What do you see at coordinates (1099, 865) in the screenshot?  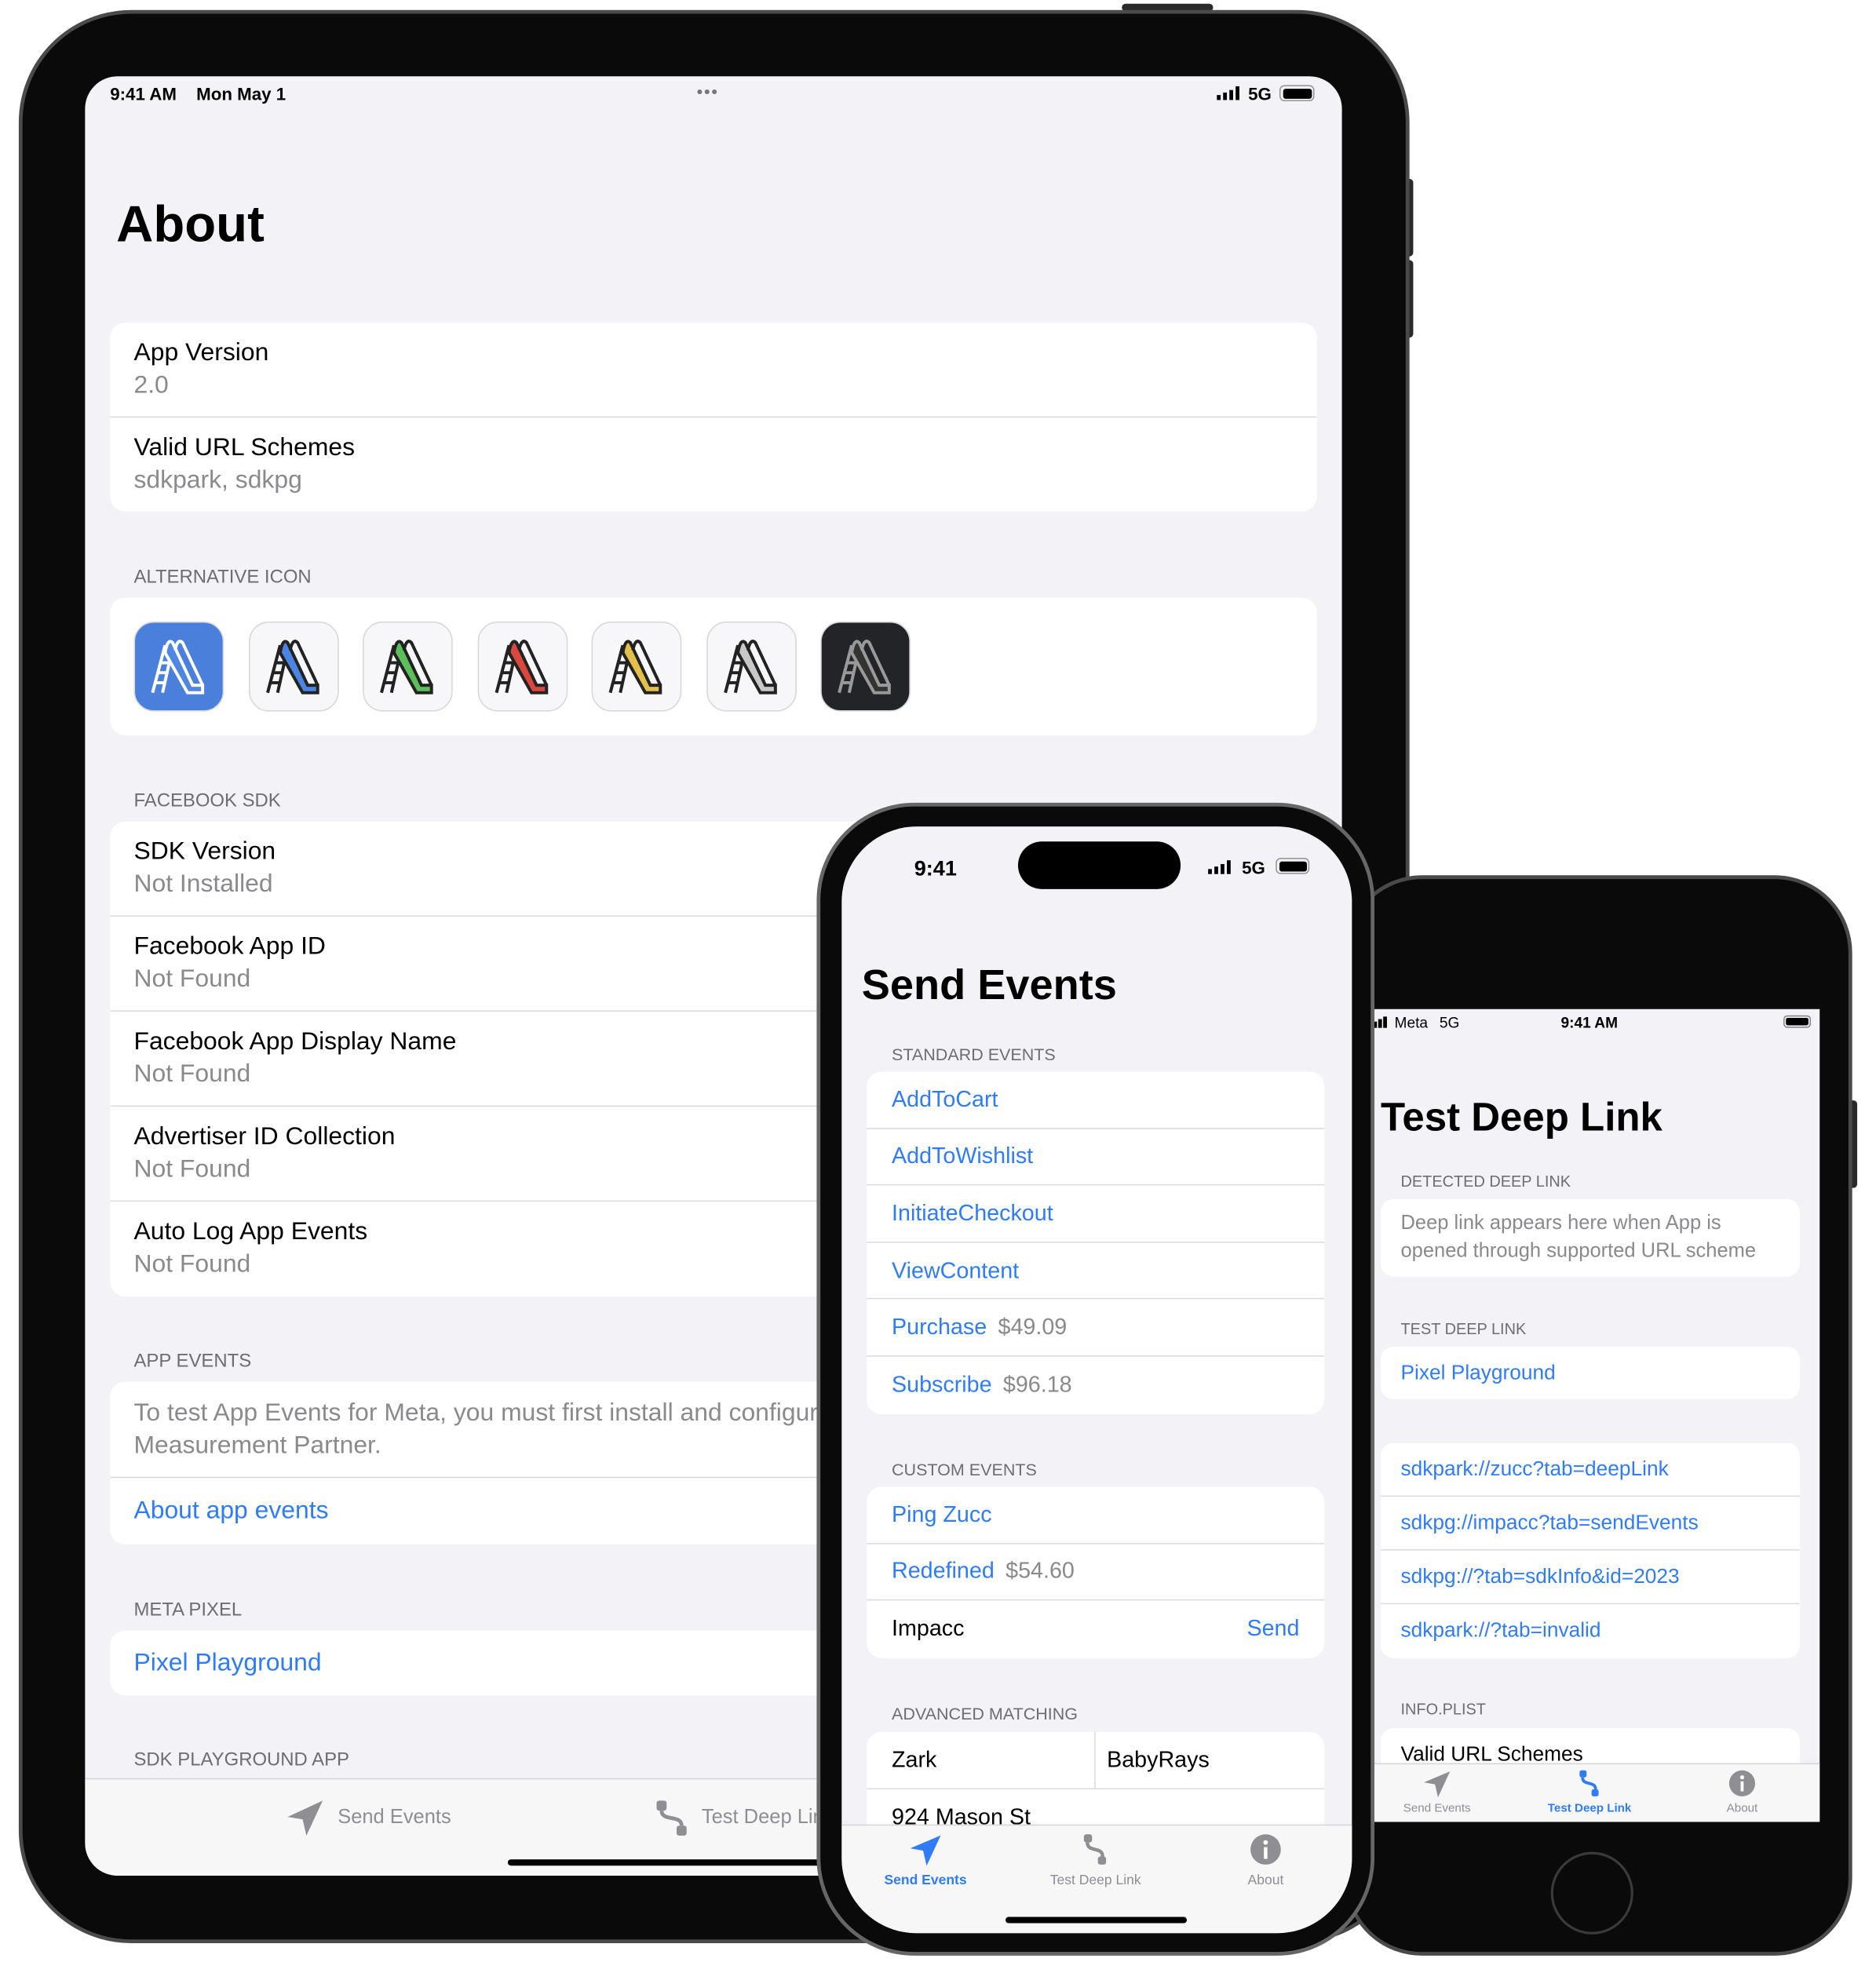 I see `dynamic-island` at bounding box center [1099, 865].